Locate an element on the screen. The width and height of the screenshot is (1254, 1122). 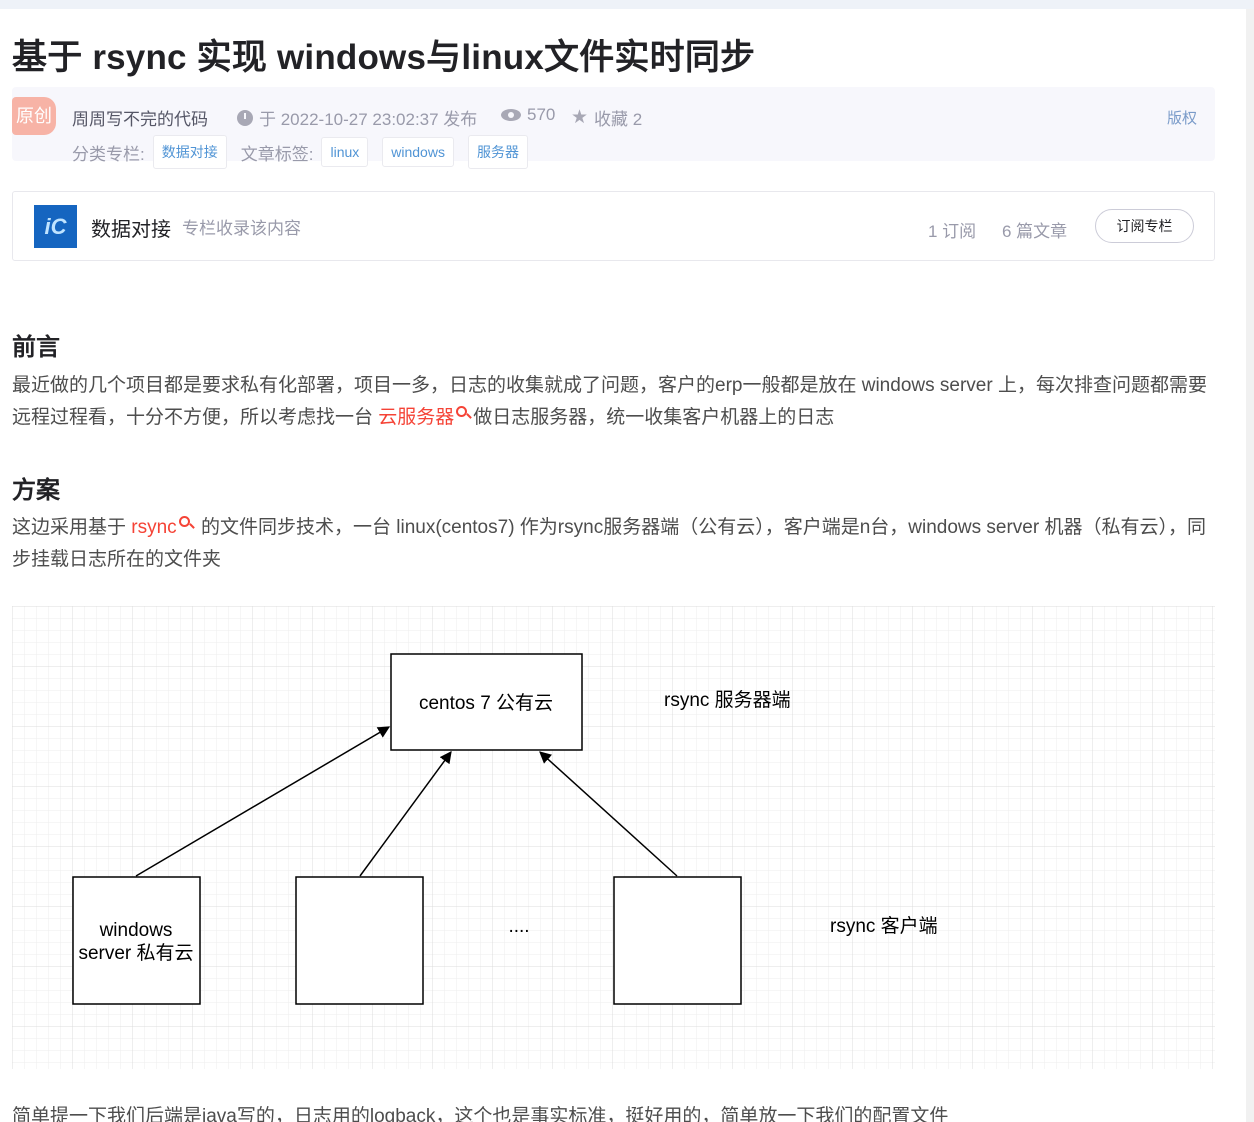
column-desc: 专栏收录该内容 is located at coordinates (241, 228).